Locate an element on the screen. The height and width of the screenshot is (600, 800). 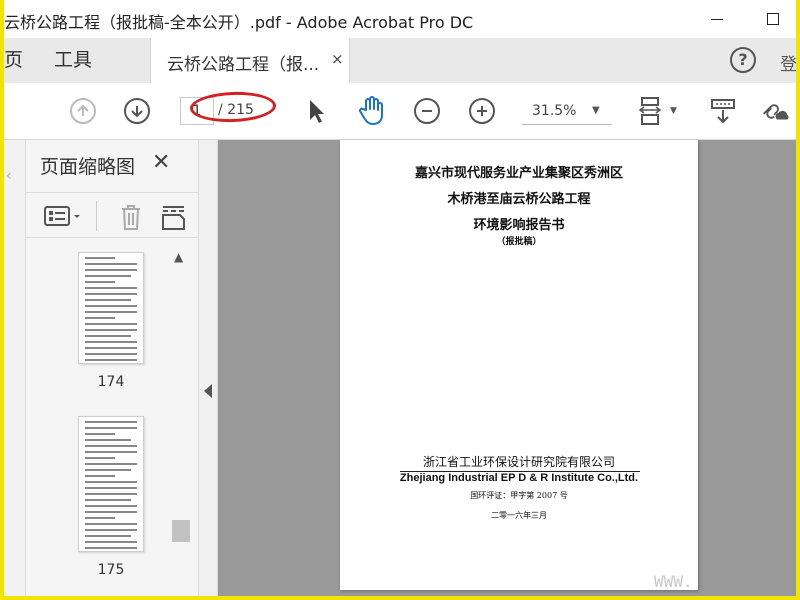
minimize-button is located at coordinates (717, 19).